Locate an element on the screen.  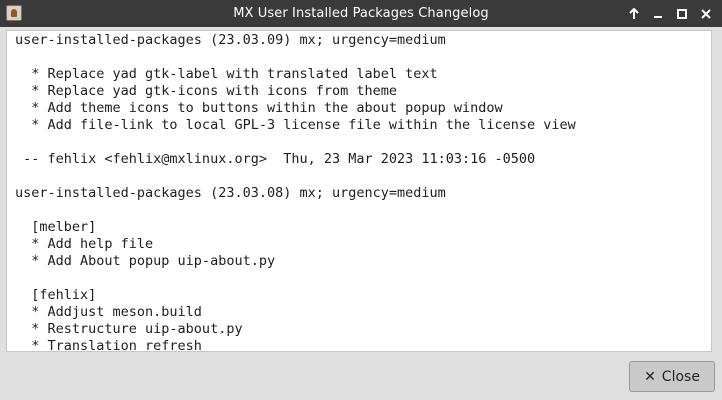
changelog-line: [fehlix] is located at coordinates (56, 295).